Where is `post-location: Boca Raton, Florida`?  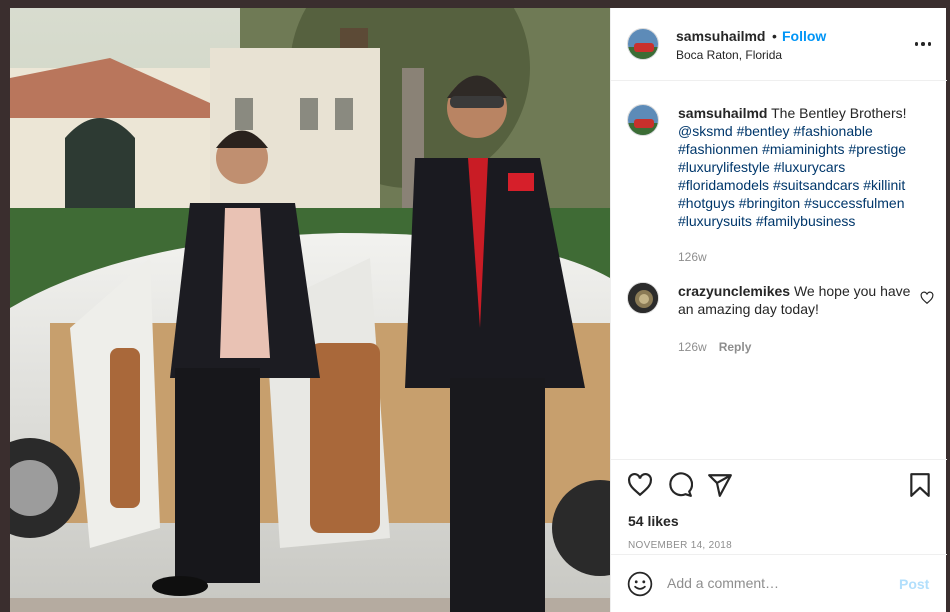
post-location: Boca Raton, Florida is located at coordinates (729, 55).